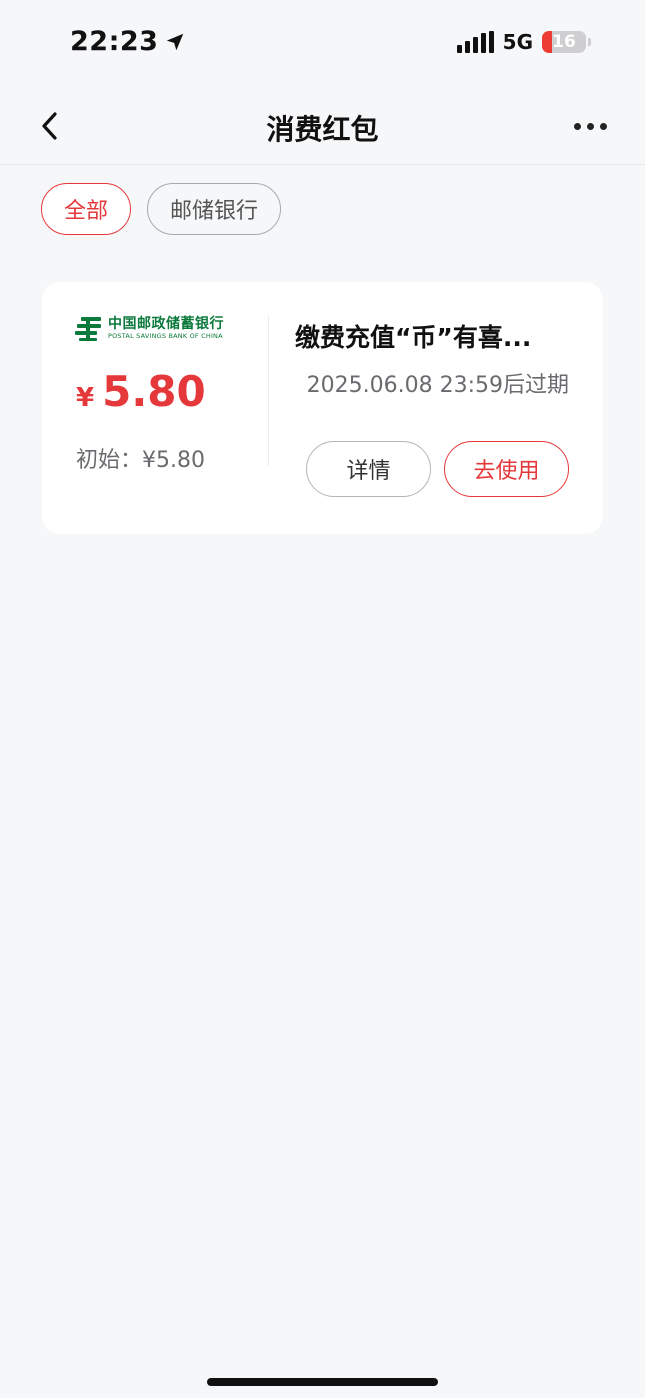 Image resolution: width=645 pixels, height=1398 pixels. Describe the element at coordinates (175, 42) in the screenshot. I see `location-arrow-icon` at that location.